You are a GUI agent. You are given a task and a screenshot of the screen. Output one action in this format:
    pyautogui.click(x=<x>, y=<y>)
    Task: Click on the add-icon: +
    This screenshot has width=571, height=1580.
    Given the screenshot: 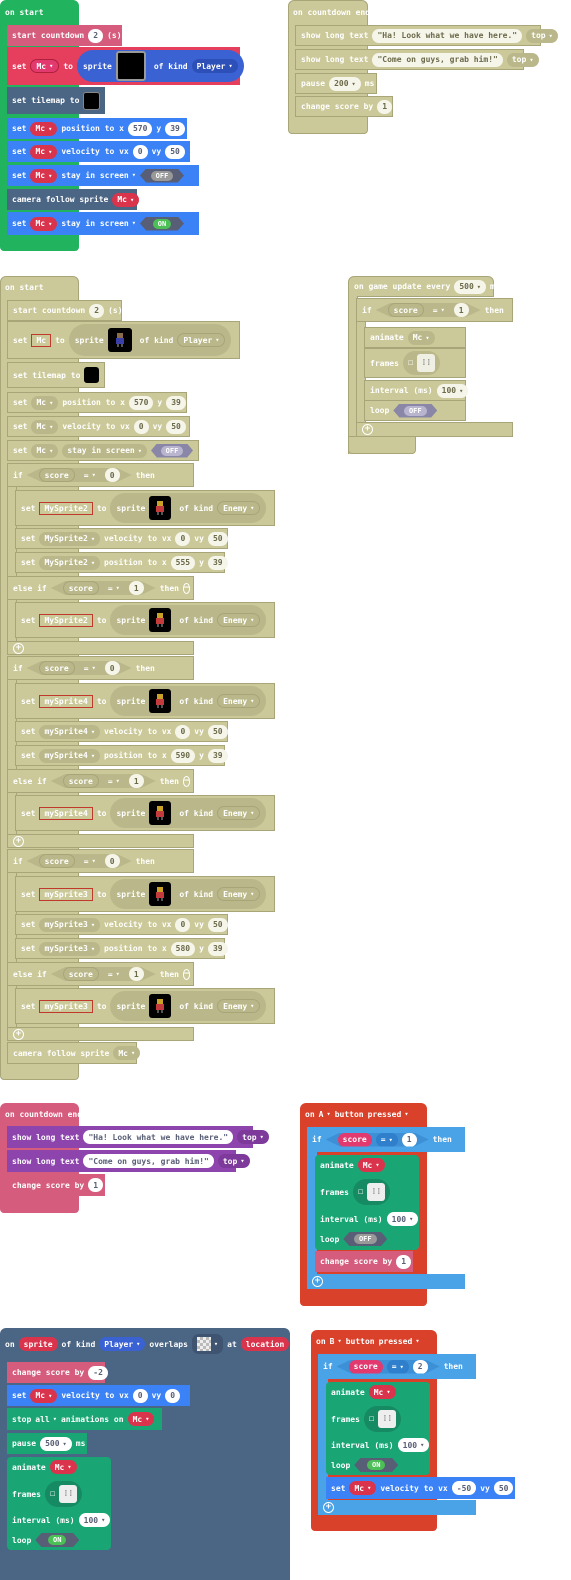 What is the action you would take?
    pyautogui.click(x=18, y=841)
    